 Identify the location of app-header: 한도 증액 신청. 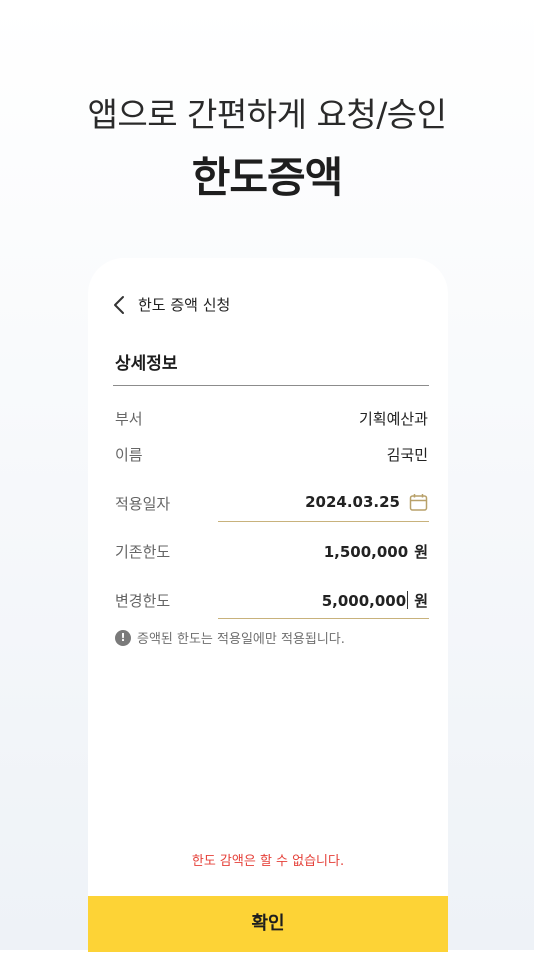
(171, 304).